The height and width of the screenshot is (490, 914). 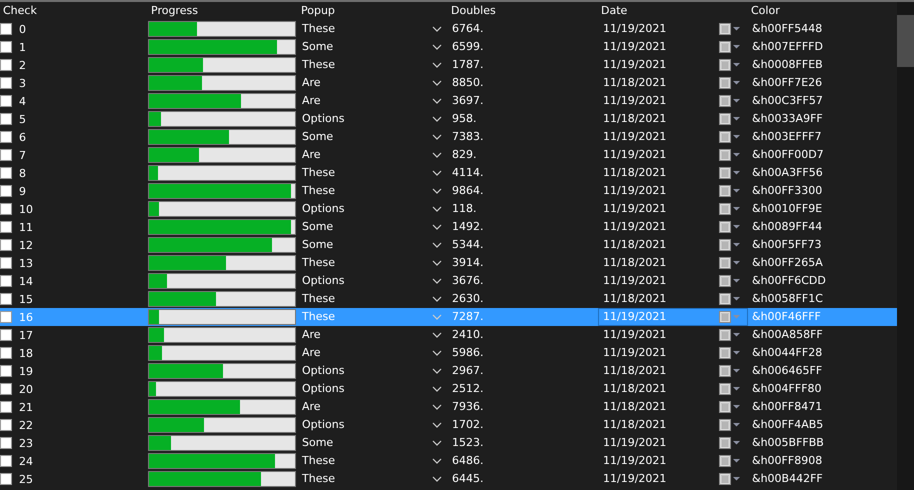 I want to click on table-row: 13 These 3914. 11/18/2021 &h00FF265A, so click(x=448, y=263).